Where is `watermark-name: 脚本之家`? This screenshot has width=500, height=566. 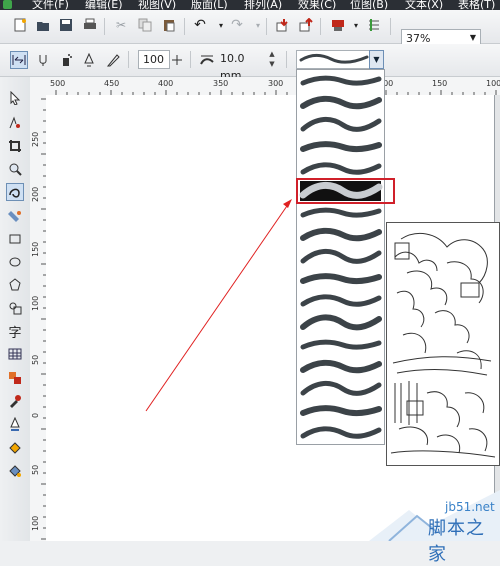 watermark-name: 脚本之家 is located at coordinates (456, 541).